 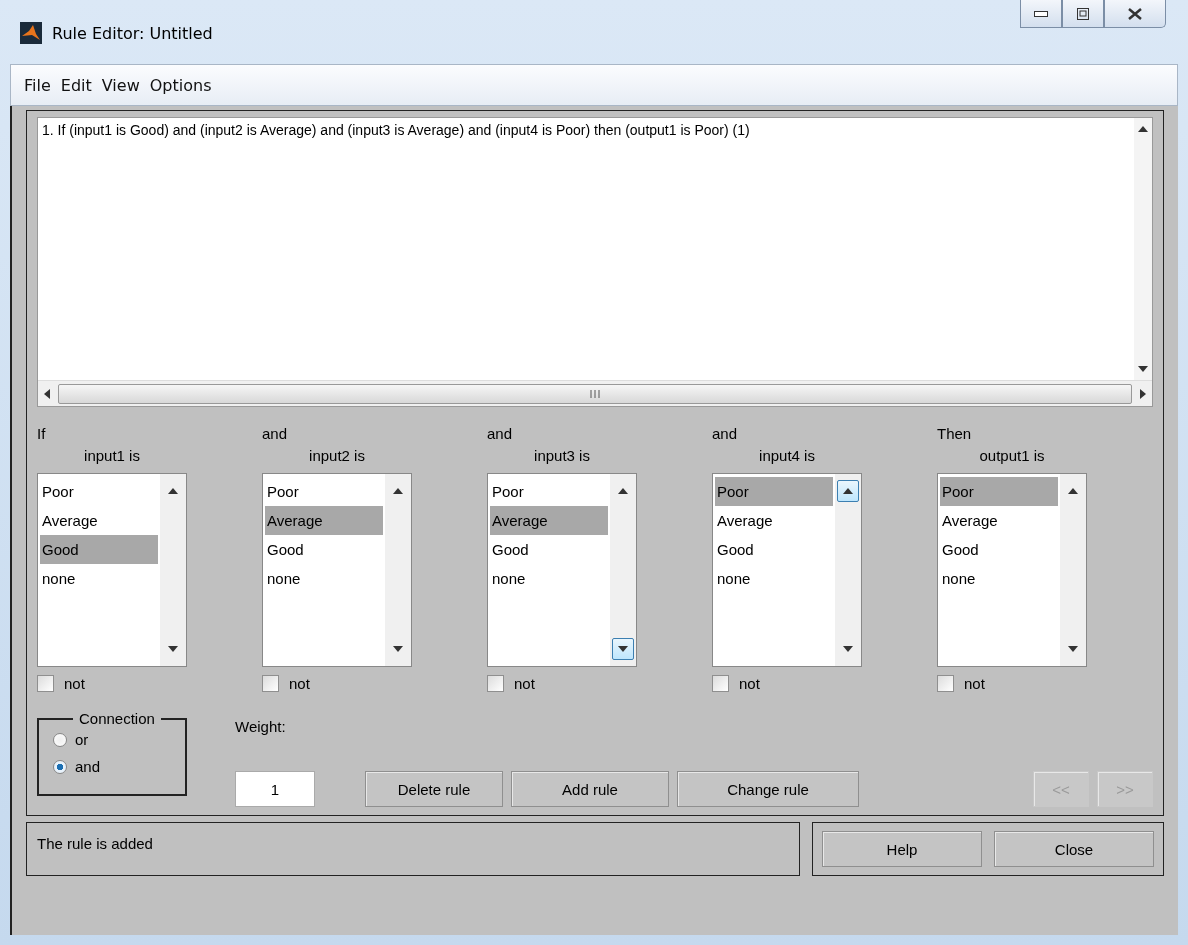 I want to click on minimize-icon, so click(x=1041, y=13).